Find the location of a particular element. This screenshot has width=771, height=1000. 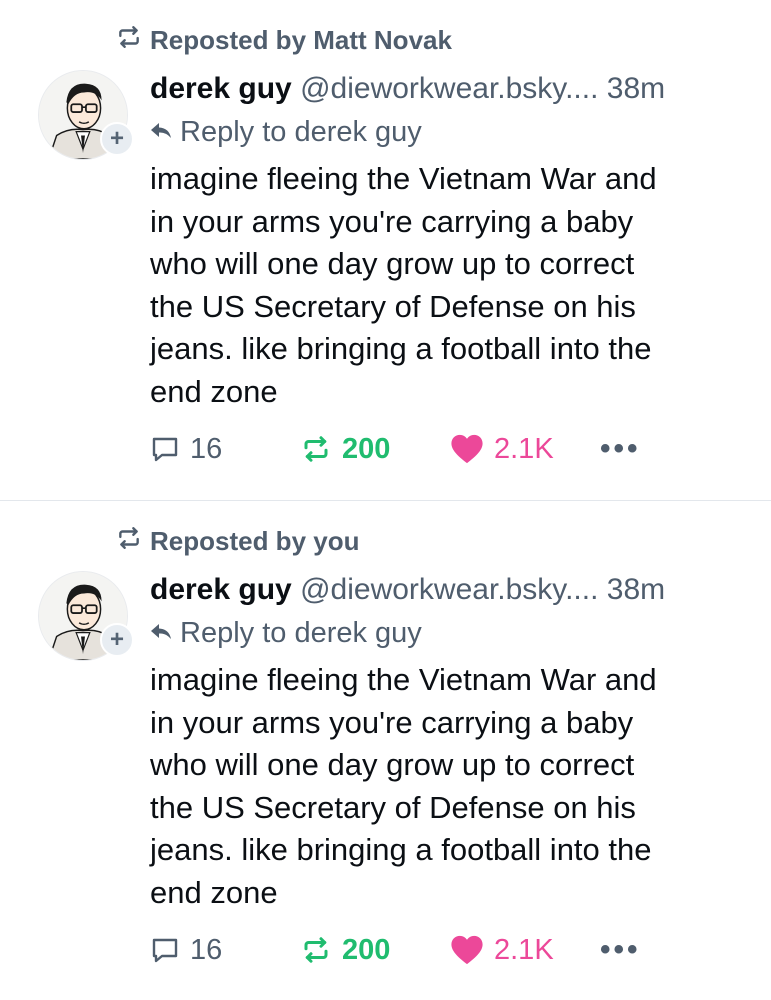

repost-attribution: Reposted by you is located at coordinates (237, 541).